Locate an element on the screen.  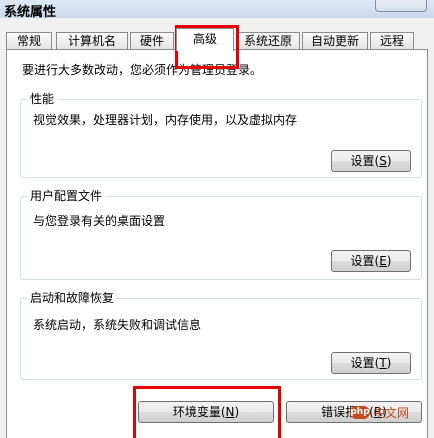
user-profiles-title: 用户配置文件 is located at coordinates (66, 196).